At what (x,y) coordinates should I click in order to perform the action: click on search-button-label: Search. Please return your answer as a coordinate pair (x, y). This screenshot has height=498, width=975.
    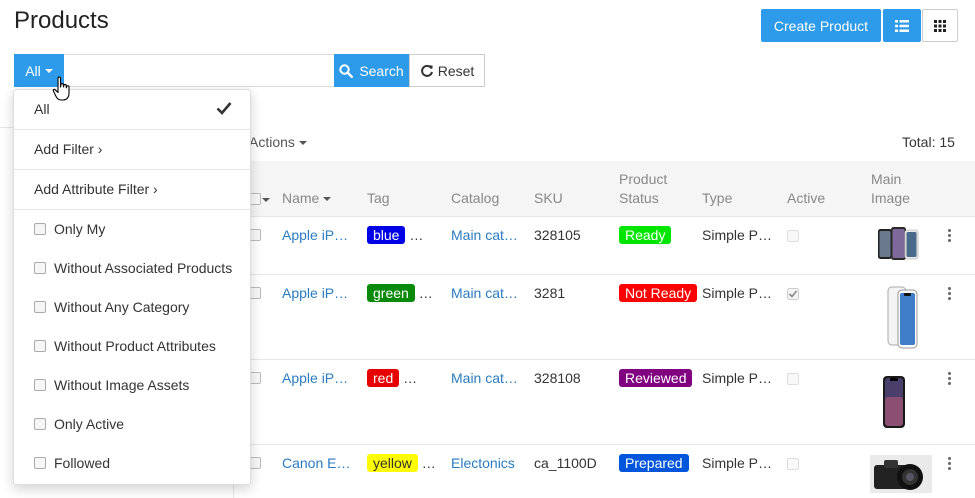
    Looking at the image, I should click on (381, 70).